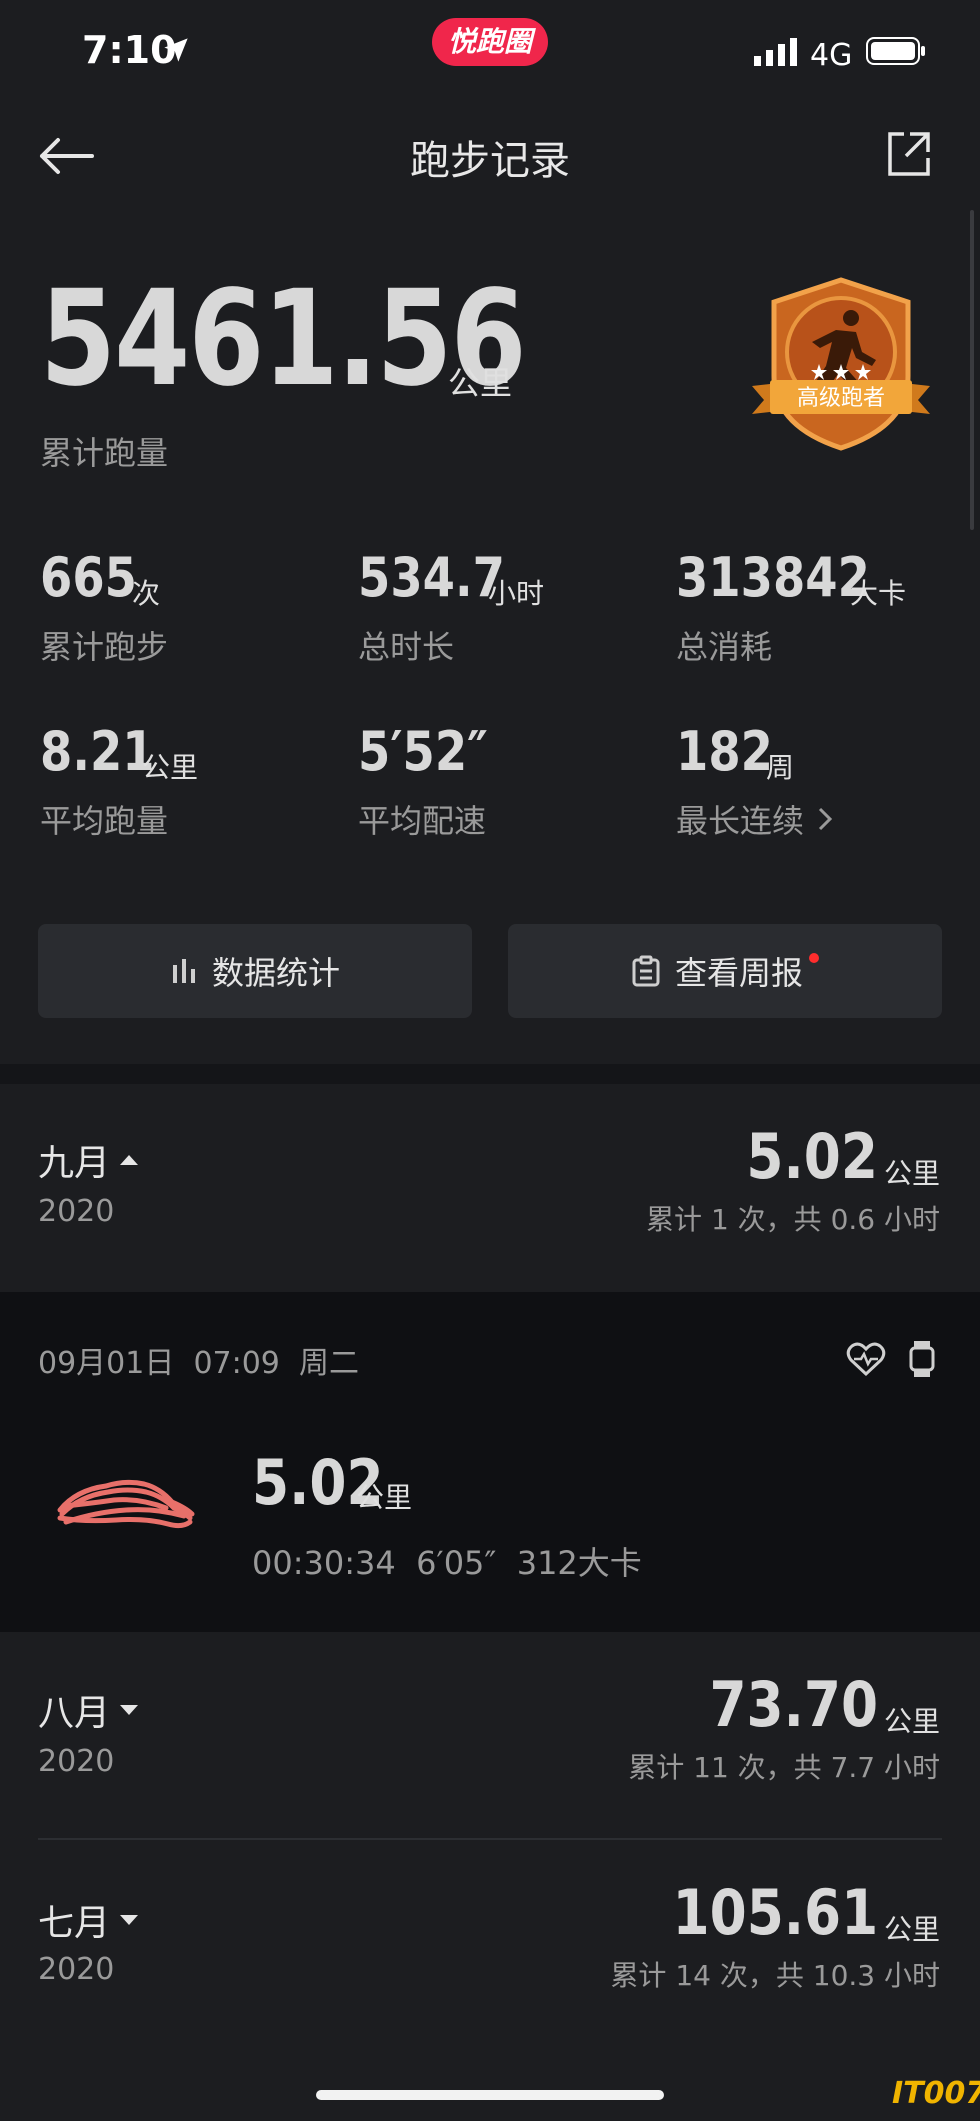 Image resolution: width=980 pixels, height=2121 pixels. What do you see at coordinates (275, 973) in the screenshot?
I see `data-stats-label: 数据统计` at bounding box center [275, 973].